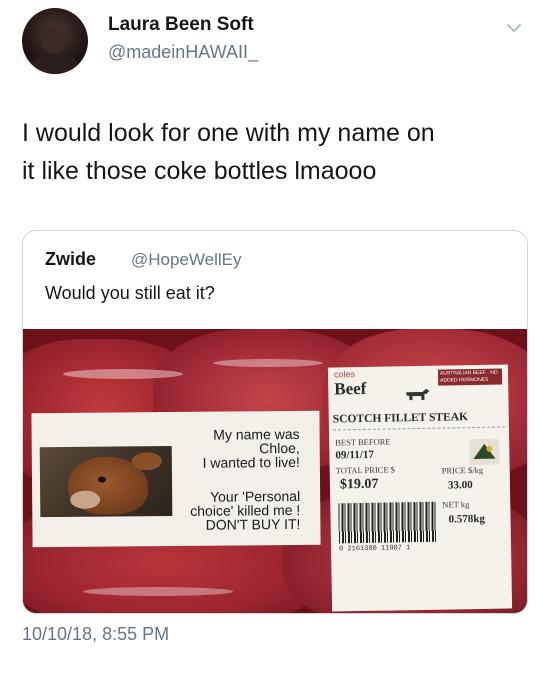 The image size is (540, 676). I want to click on label-net-kg-label: NET kg, so click(456, 504).